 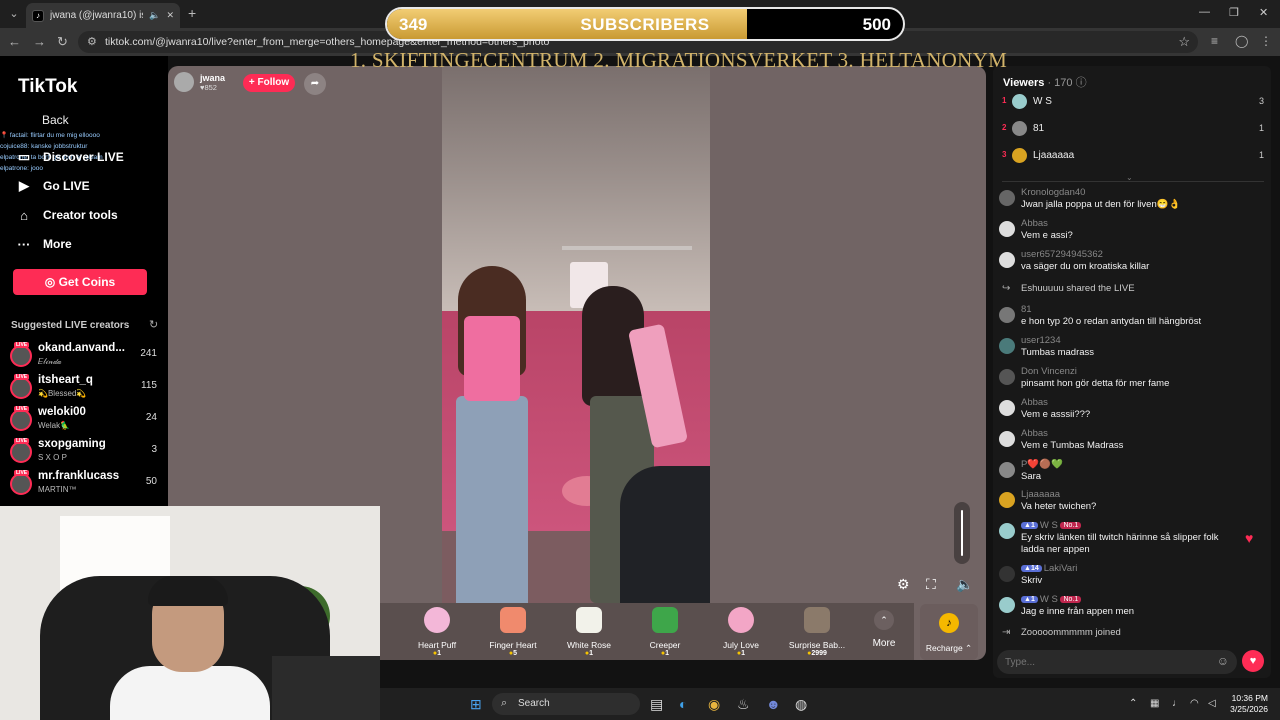 I want to click on refresh-icon: ↻, so click(x=153, y=324).